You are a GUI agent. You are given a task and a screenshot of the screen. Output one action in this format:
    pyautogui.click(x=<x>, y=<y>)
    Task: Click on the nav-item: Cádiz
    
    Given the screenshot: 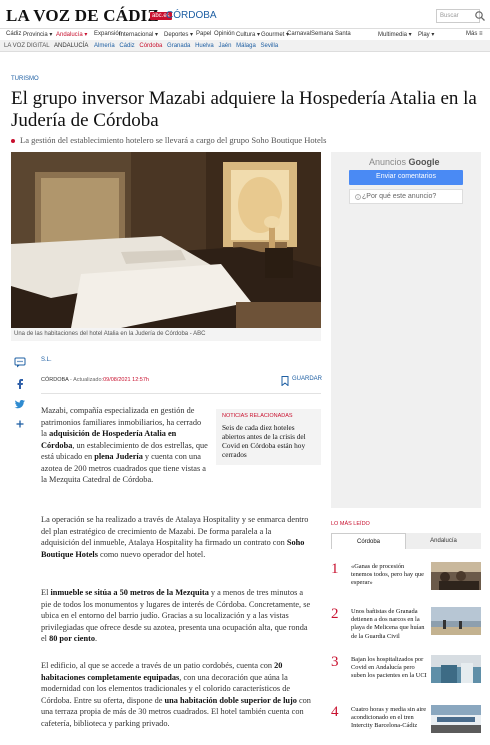 What is the action you would take?
    pyautogui.click(x=13, y=34)
    